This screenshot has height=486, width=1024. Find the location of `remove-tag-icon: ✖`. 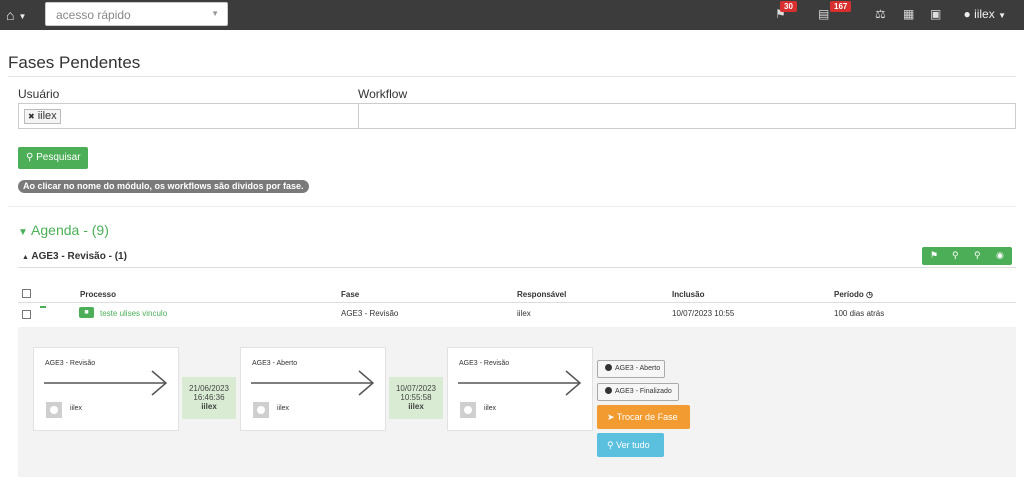

remove-tag-icon: ✖ is located at coordinates (31, 116).